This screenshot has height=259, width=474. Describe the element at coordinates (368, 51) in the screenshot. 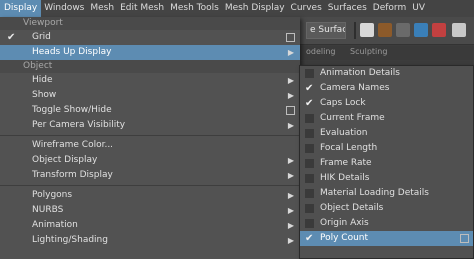

I see `shelf-tab-sculpting: Sculpting` at that location.